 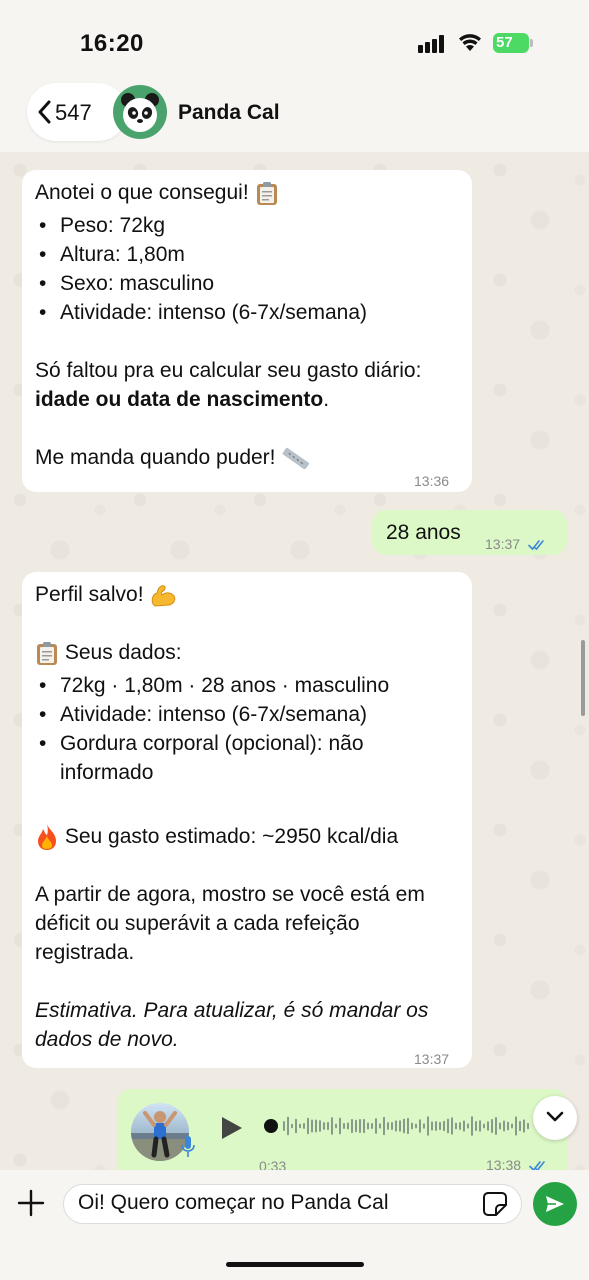 I want to click on message-time: 13:36, so click(x=432, y=481).